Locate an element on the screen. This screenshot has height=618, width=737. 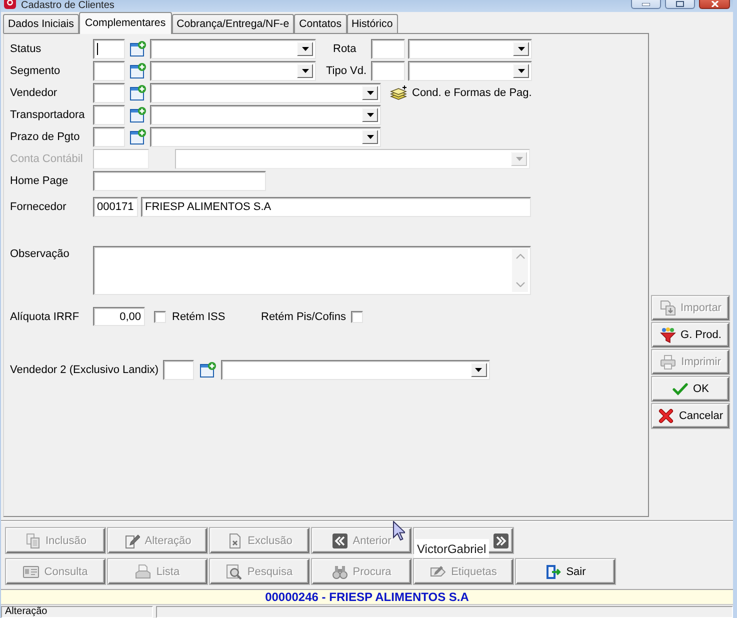
checkbox-label: Retém Pis/Cofins is located at coordinates (303, 316).